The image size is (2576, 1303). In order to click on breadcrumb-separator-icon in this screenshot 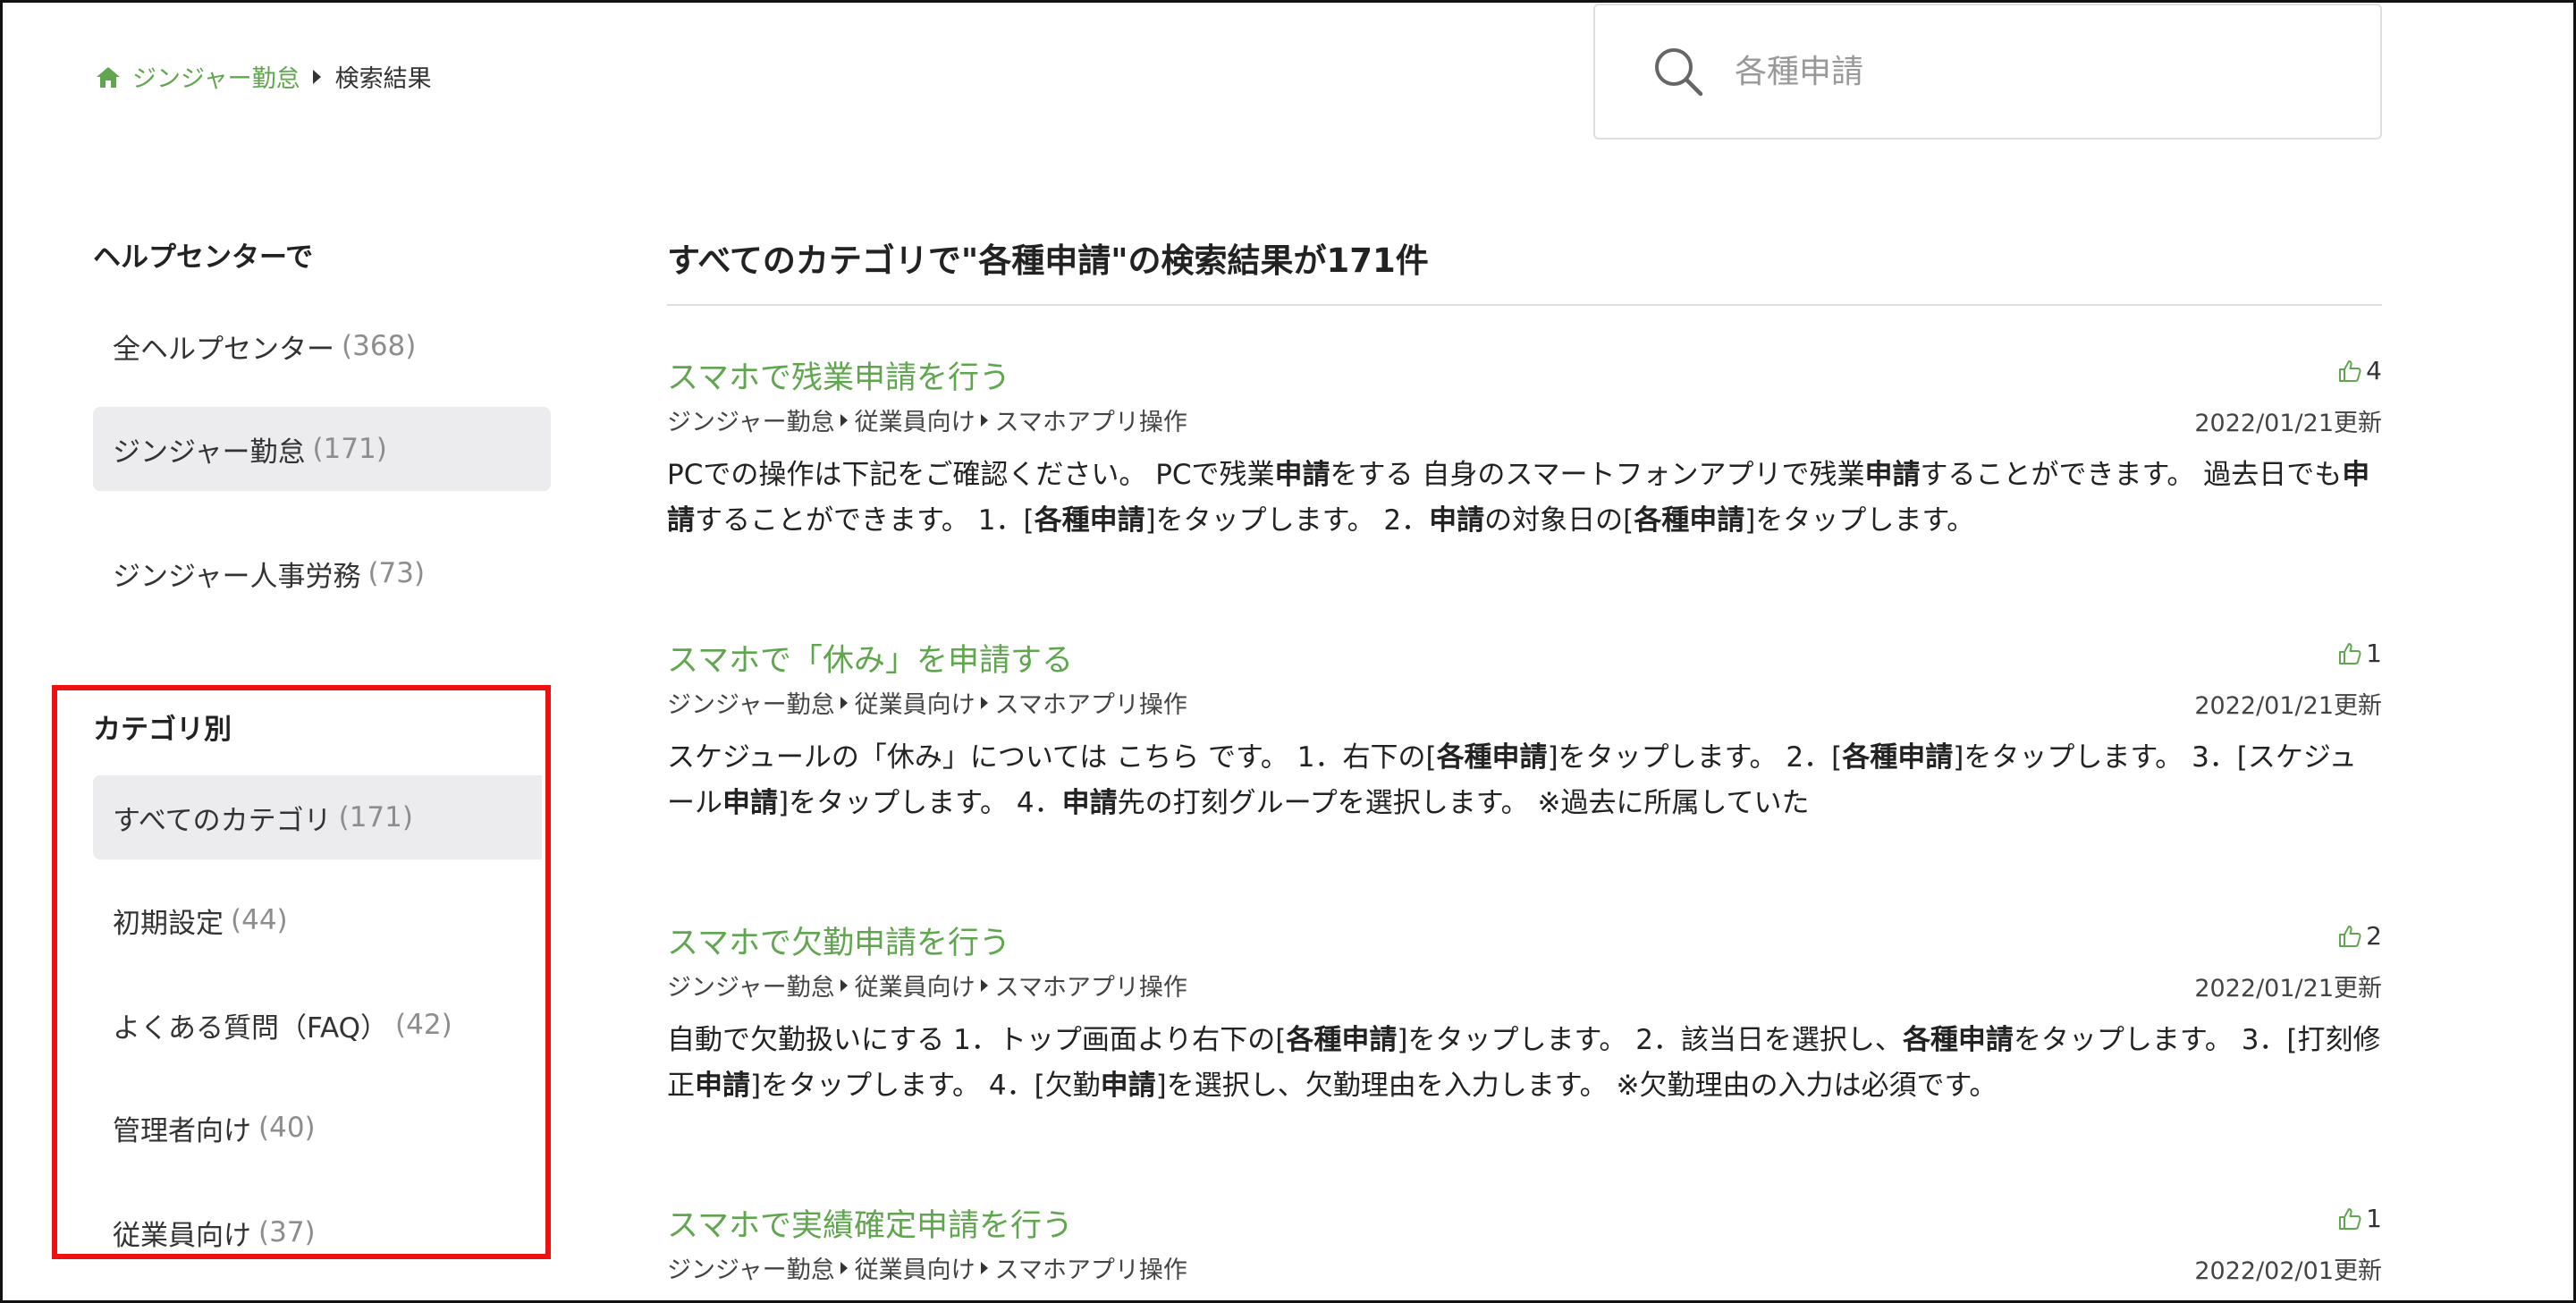, I will do `click(316, 76)`.